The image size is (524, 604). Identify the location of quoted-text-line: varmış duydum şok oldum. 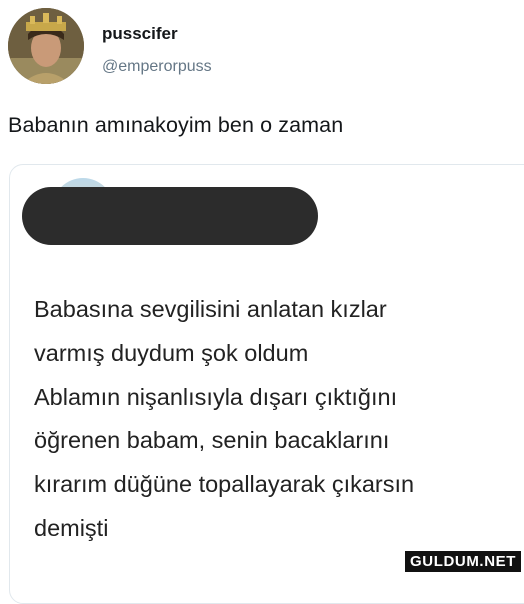
(171, 352).